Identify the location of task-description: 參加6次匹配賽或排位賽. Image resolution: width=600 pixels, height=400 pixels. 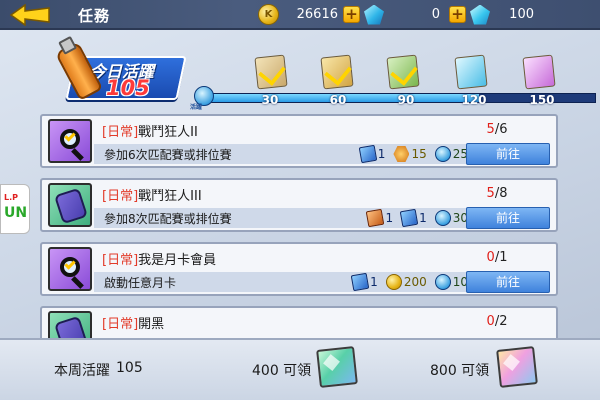
(168, 155).